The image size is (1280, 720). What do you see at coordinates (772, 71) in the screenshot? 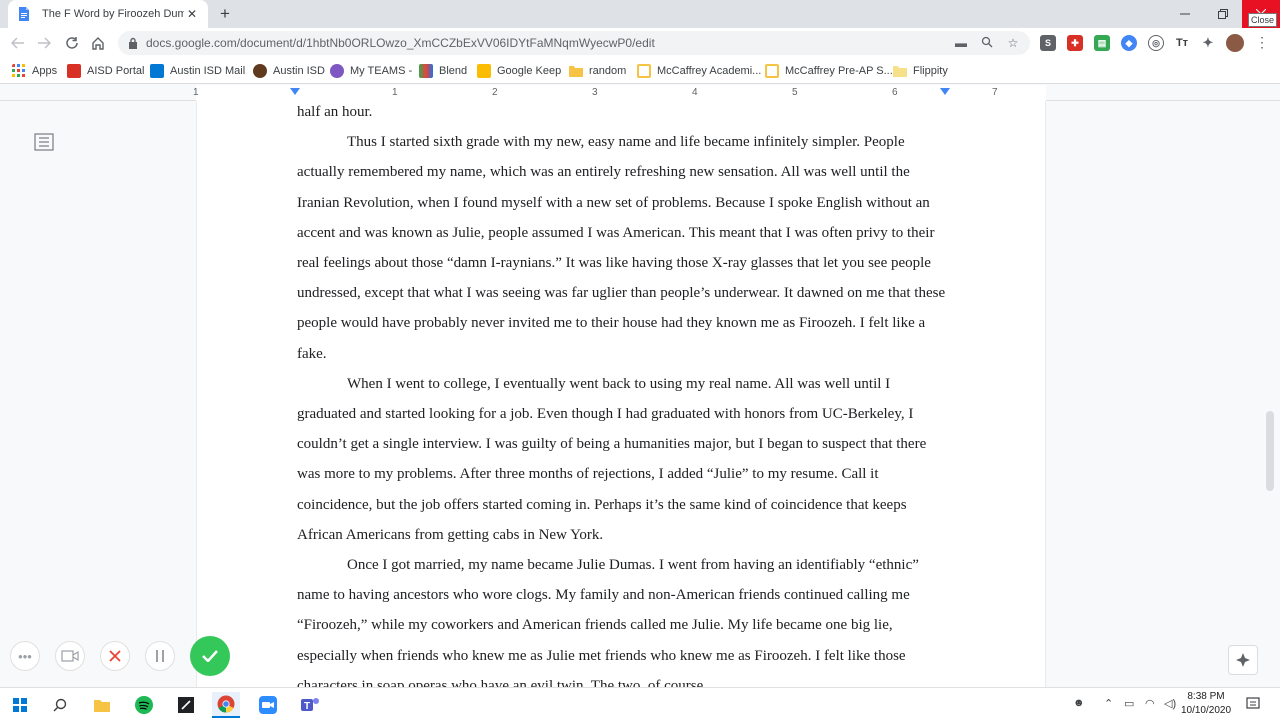
I see `mccaffrey-preap-icon` at bounding box center [772, 71].